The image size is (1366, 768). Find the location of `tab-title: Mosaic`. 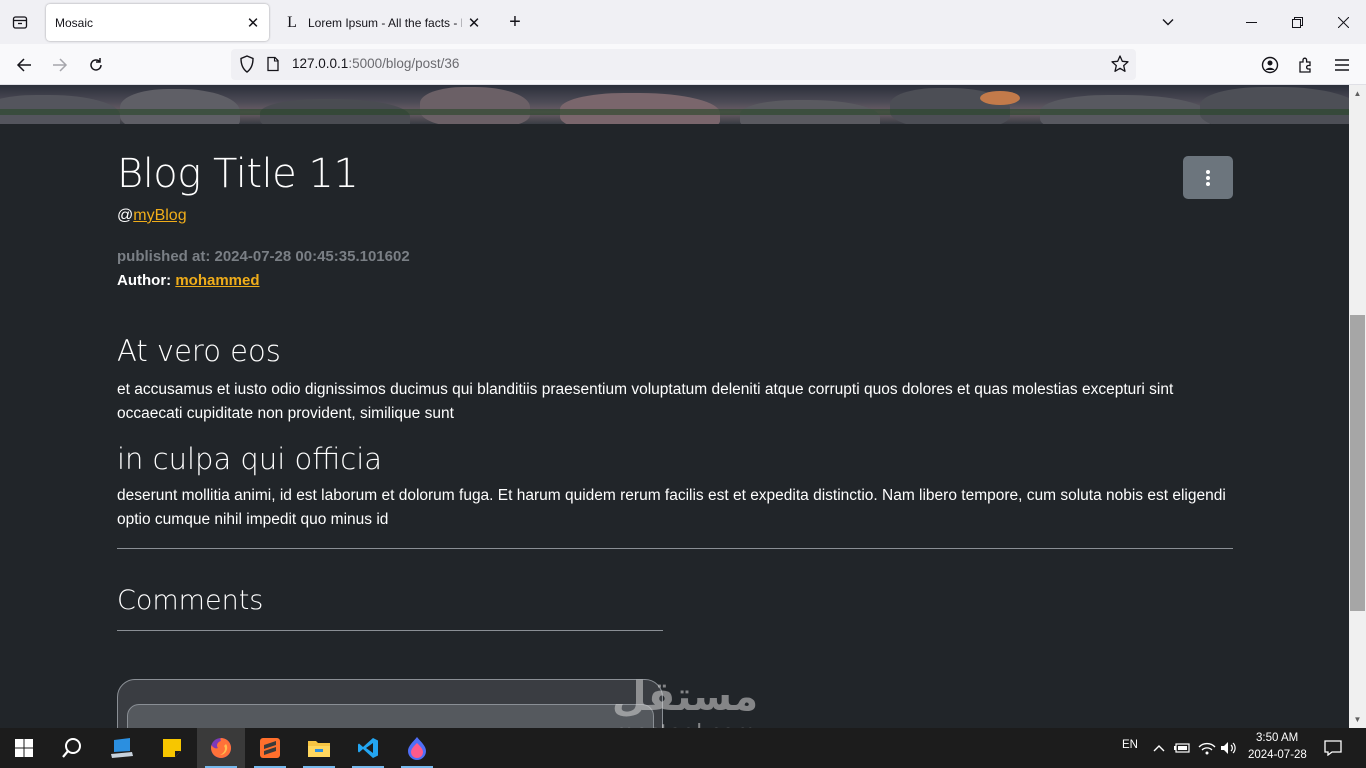

tab-title: Mosaic is located at coordinates (74, 22).